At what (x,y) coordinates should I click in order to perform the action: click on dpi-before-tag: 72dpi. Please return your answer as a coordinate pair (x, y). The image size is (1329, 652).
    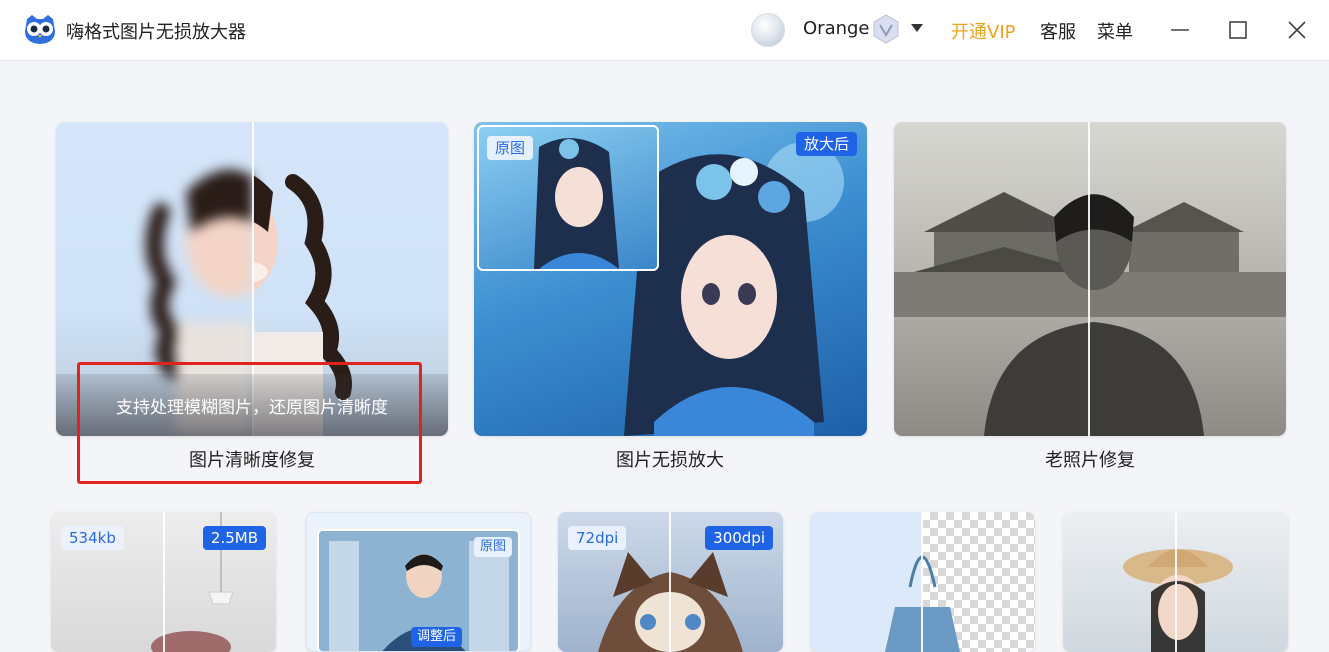
    Looking at the image, I should click on (597, 538).